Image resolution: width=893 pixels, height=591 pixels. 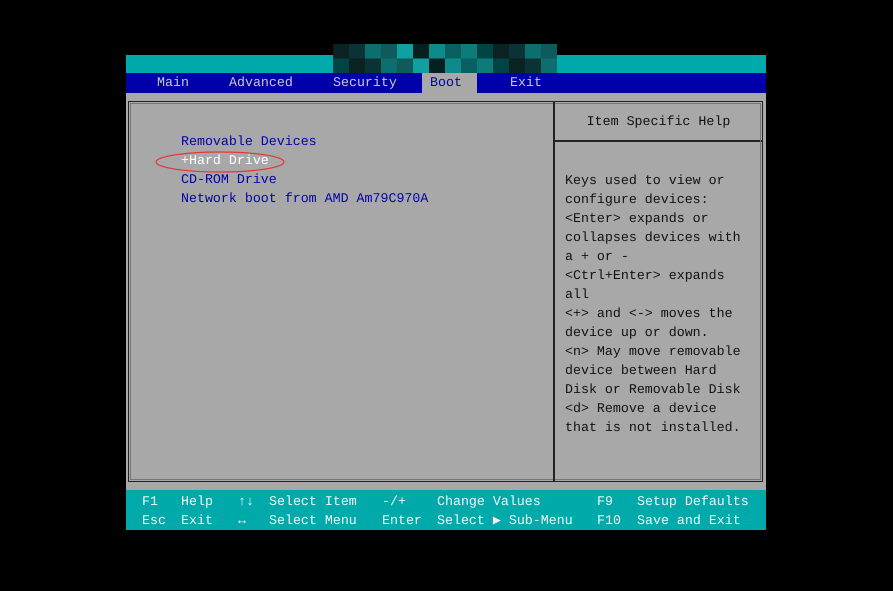 What do you see at coordinates (658, 121) in the screenshot?
I see `help-title: Item Specific Help` at bounding box center [658, 121].